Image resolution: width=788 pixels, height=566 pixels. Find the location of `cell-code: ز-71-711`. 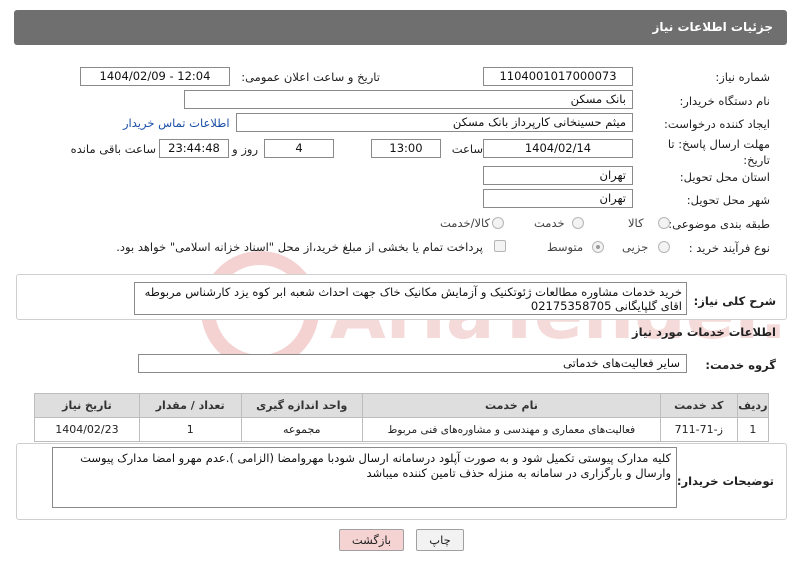

cell-code: ز-71-711 is located at coordinates (698, 429).